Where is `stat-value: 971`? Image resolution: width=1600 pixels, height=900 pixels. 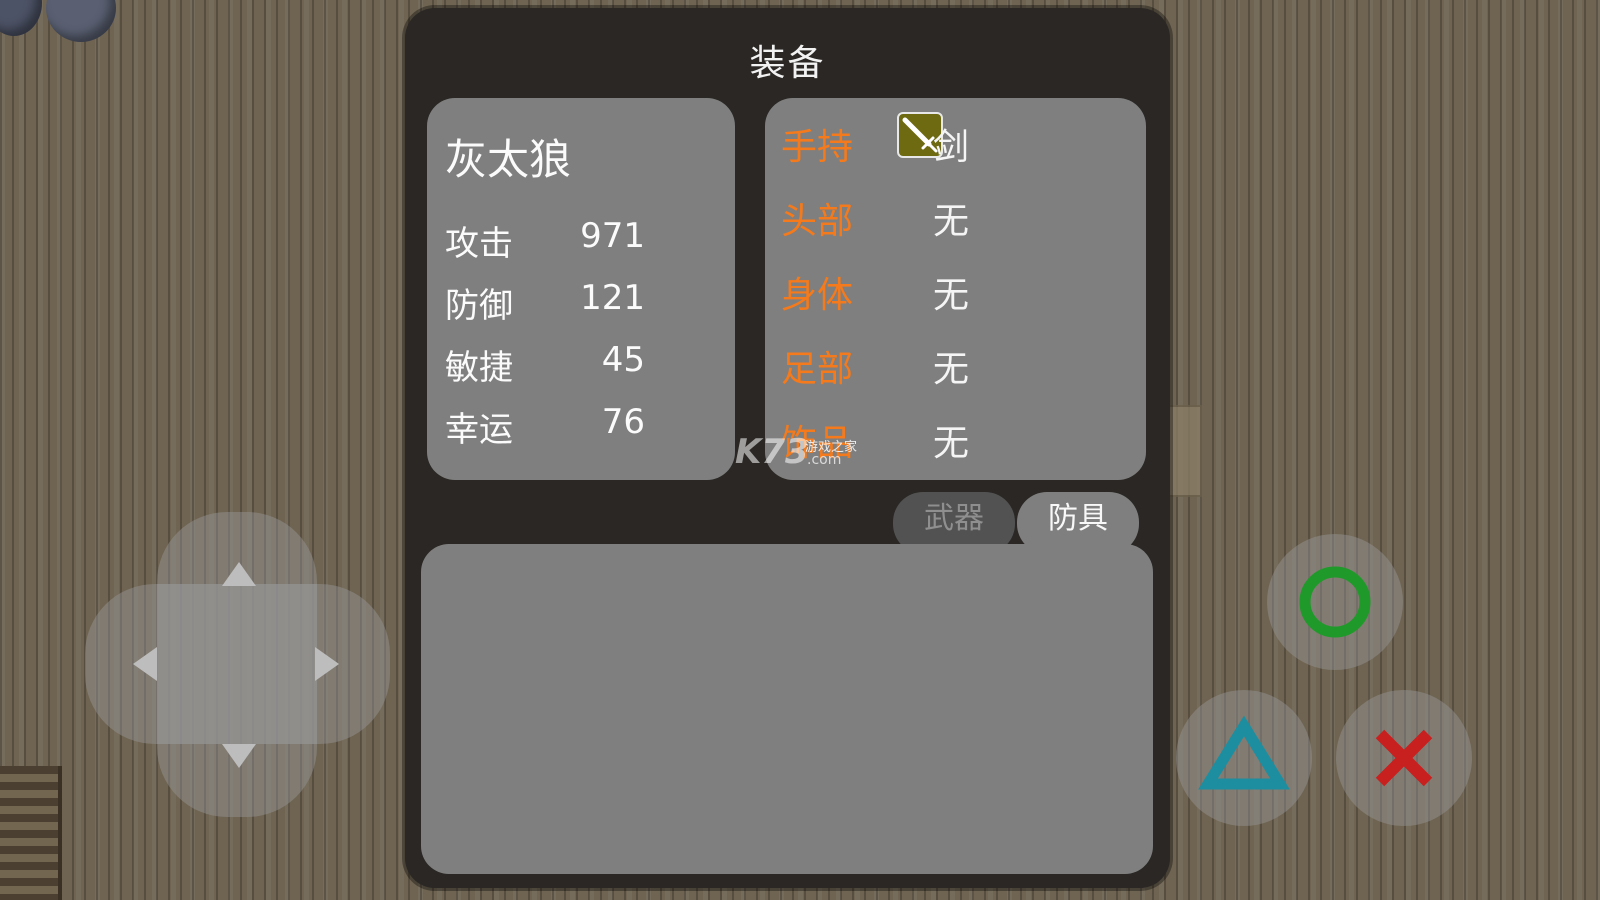
stat-value: 971 is located at coordinates (612, 236).